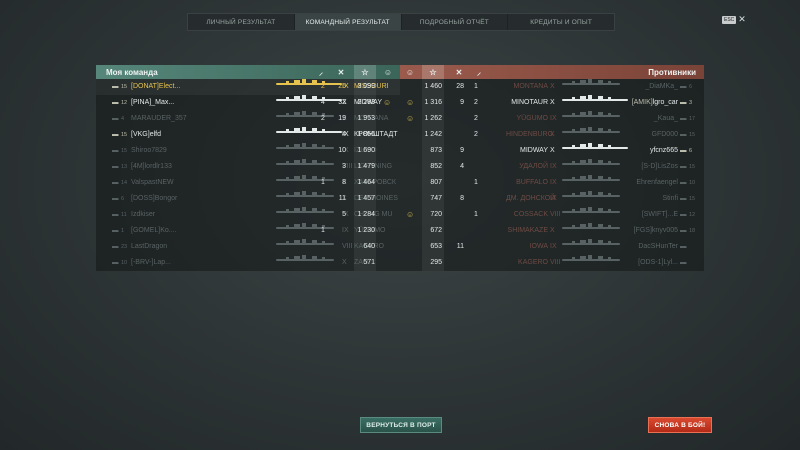 This screenshot has height=450, width=800. I want to click on my-team-row: ▬ 4 MARAUDER_357 X MONTANA 2 19 1 953, so click(248, 119).